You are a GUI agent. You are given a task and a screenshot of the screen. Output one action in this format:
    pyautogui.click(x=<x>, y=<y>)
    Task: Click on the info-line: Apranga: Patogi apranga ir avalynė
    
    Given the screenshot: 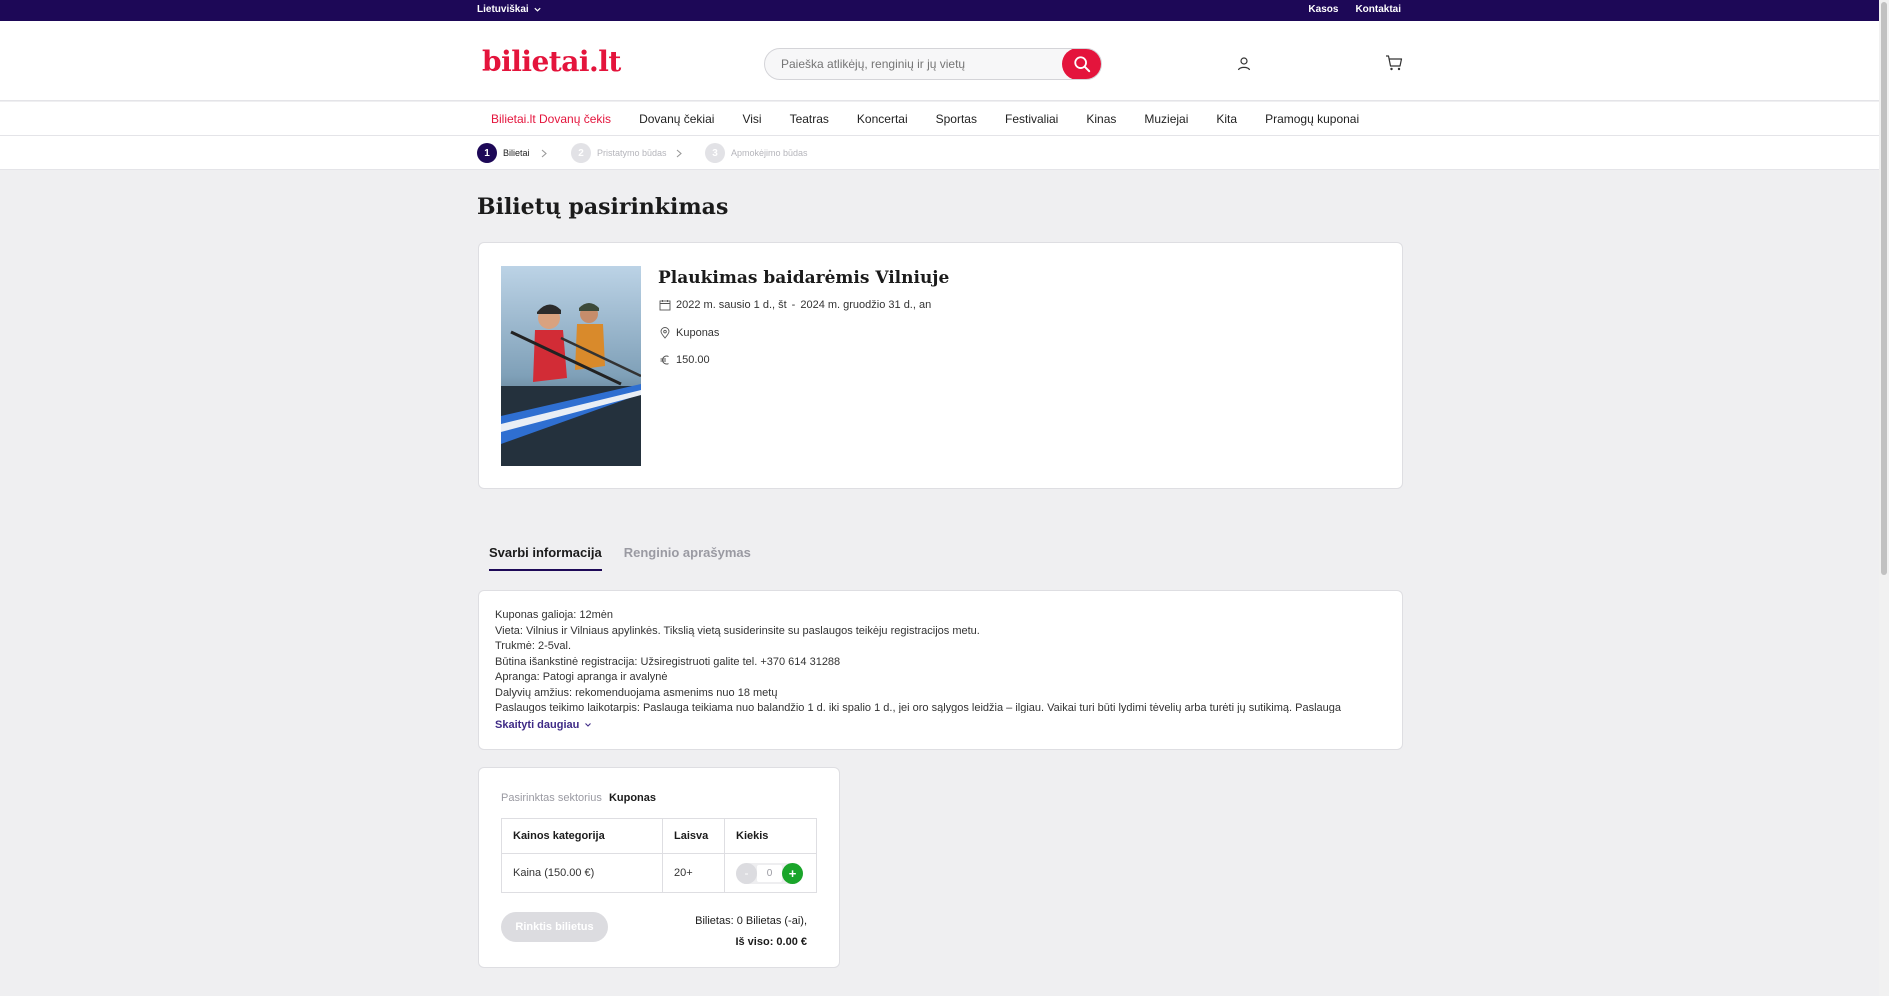 What is the action you would take?
    pyautogui.click(x=581, y=677)
    